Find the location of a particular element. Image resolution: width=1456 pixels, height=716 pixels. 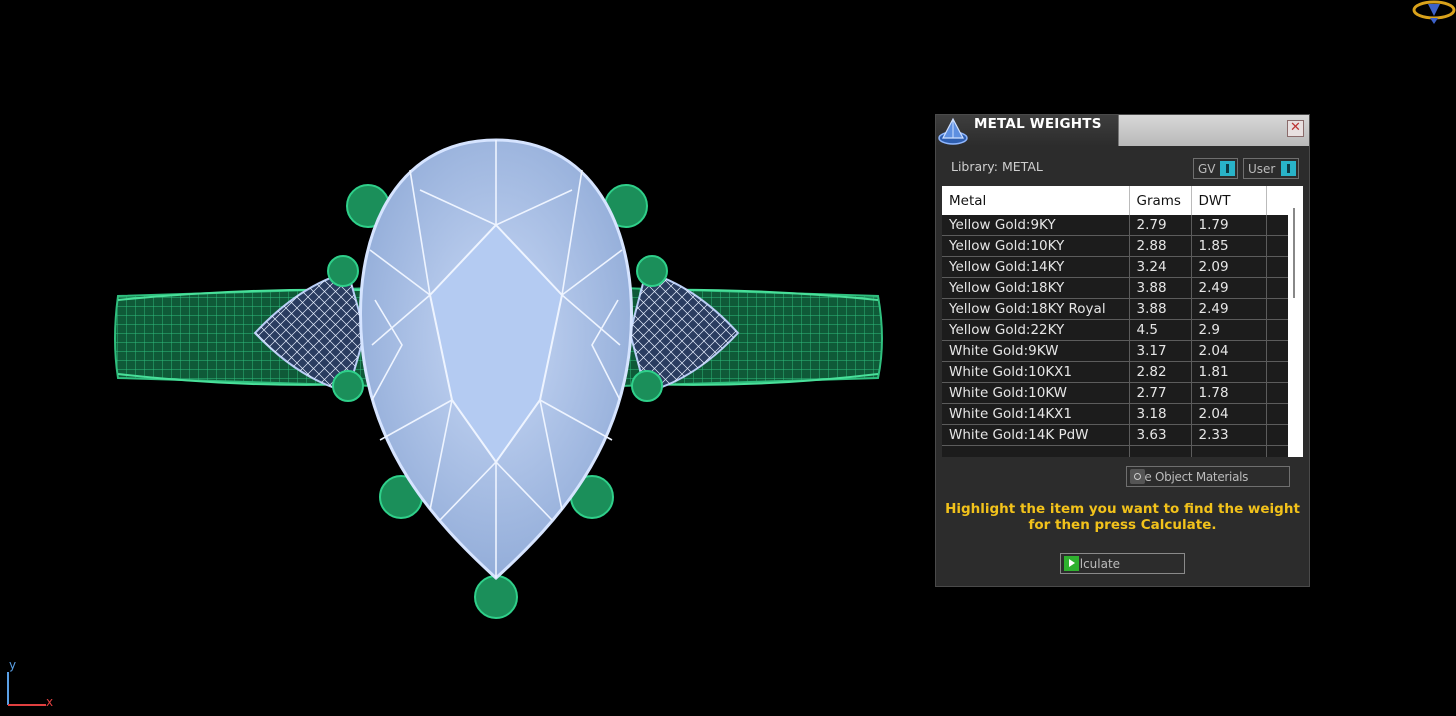

panel-title: METAL WEIGHTS is located at coordinates (1038, 124).